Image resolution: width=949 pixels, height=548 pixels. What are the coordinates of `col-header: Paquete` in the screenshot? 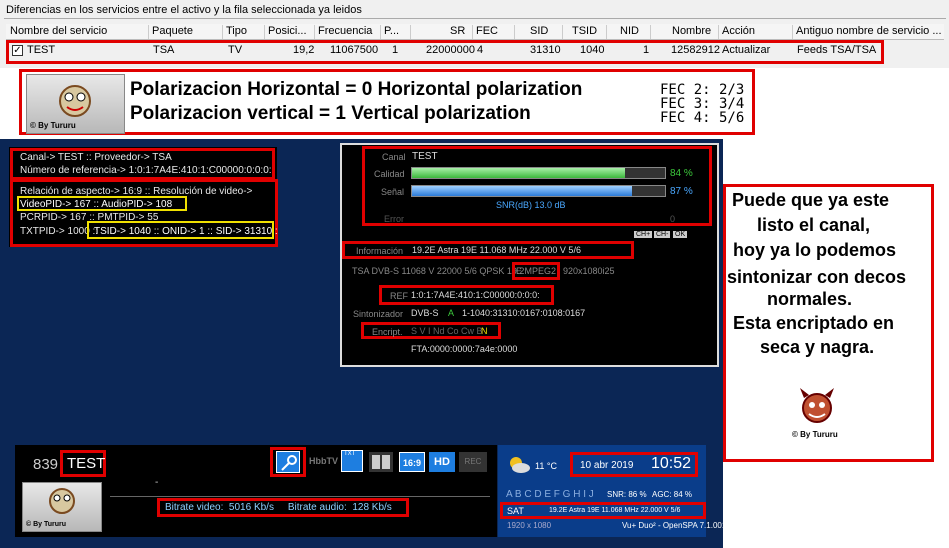 It's located at (172, 31).